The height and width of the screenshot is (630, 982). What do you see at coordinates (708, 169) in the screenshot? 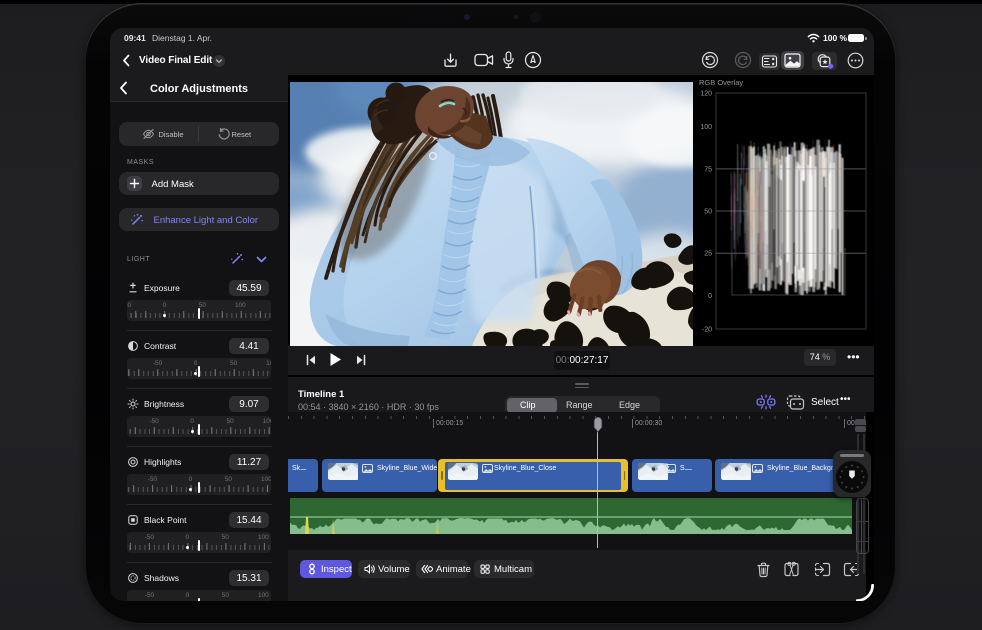
I see `svg-text: 75` at bounding box center [708, 169].